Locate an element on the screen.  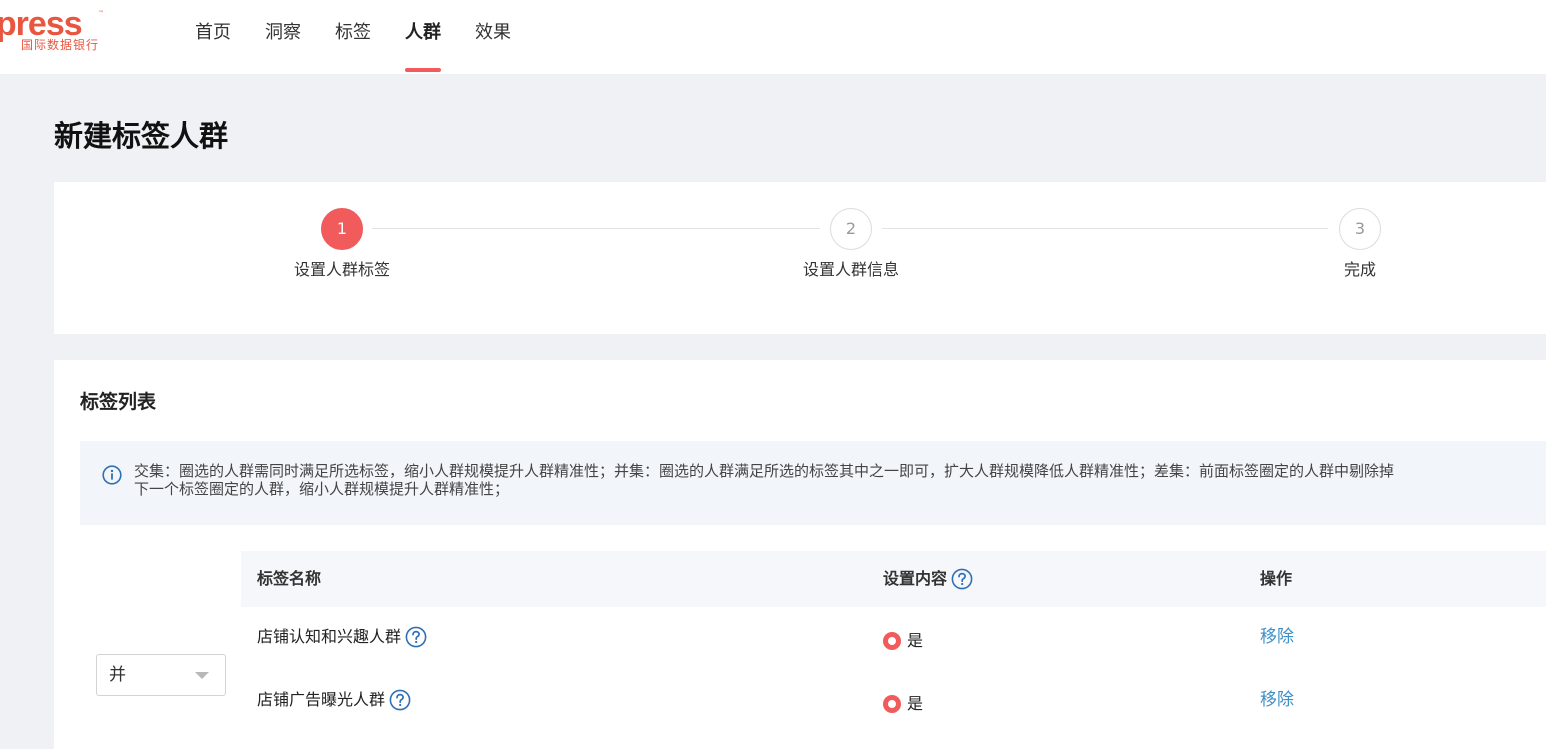
column-header-content-label: 设置内容 is located at coordinates (915, 578).